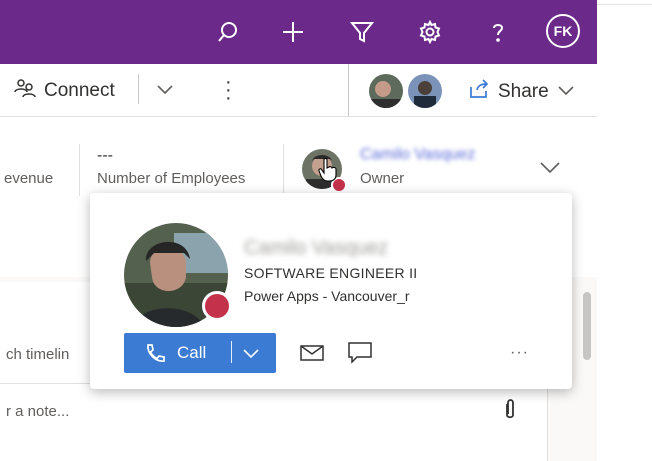  Describe the element at coordinates (192, 352) in the screenshot. I see `call-label: Call` at that location.